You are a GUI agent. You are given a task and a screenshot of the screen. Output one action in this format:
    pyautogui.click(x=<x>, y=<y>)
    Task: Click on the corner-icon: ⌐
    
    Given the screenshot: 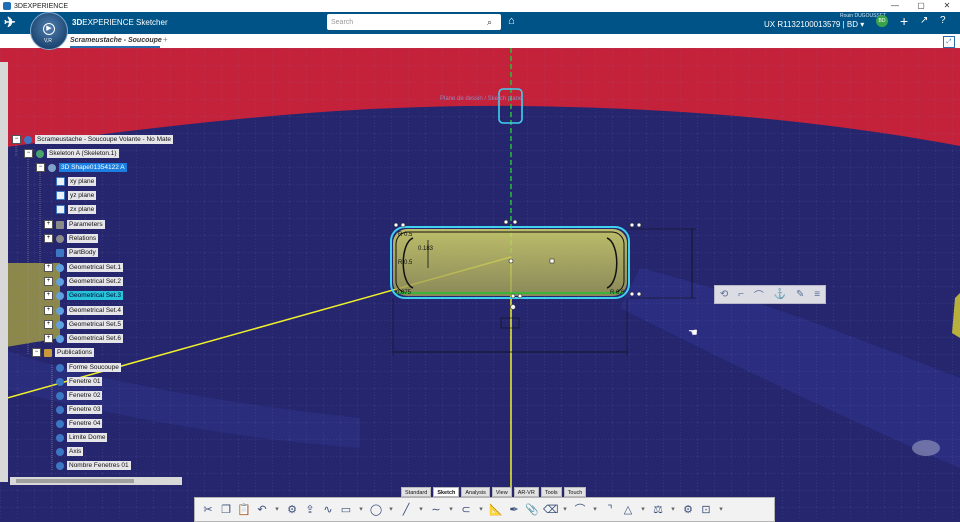 What is the action you would take?
    pyautogui.click(x=741, y=294)
    